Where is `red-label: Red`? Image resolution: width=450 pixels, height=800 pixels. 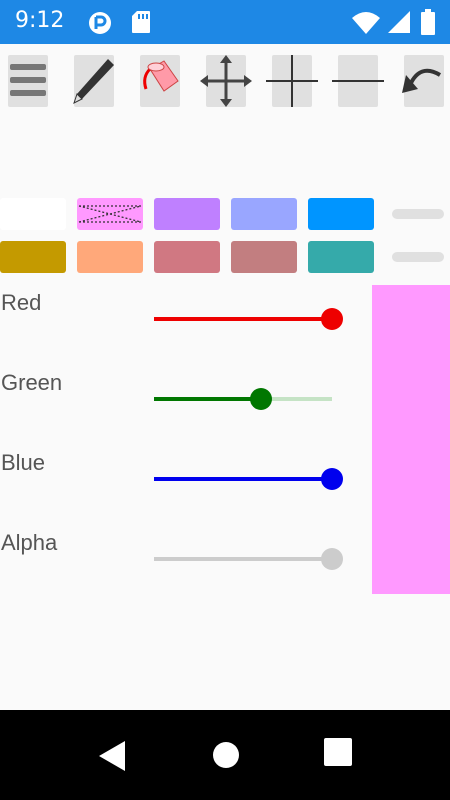
red-label: Red is located at coordinates (21, 302).